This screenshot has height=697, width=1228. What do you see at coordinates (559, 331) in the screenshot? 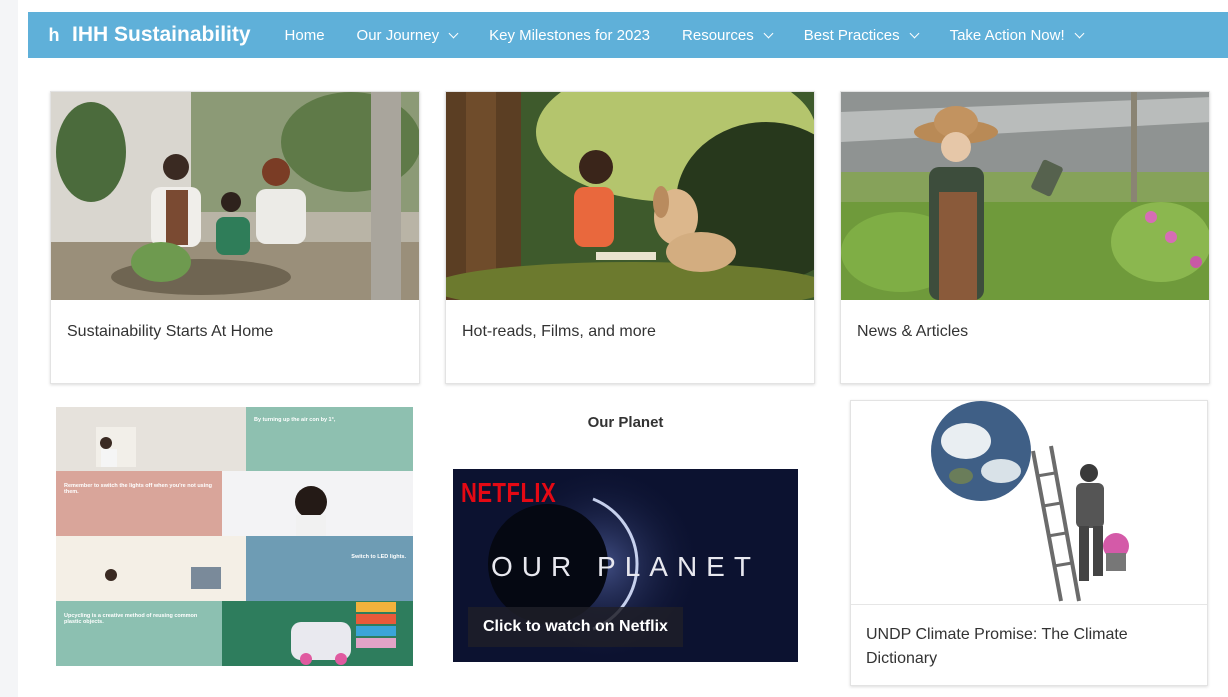
I see `card-label: Hot-reads, Films, and more` at bounding box center [559, 331].